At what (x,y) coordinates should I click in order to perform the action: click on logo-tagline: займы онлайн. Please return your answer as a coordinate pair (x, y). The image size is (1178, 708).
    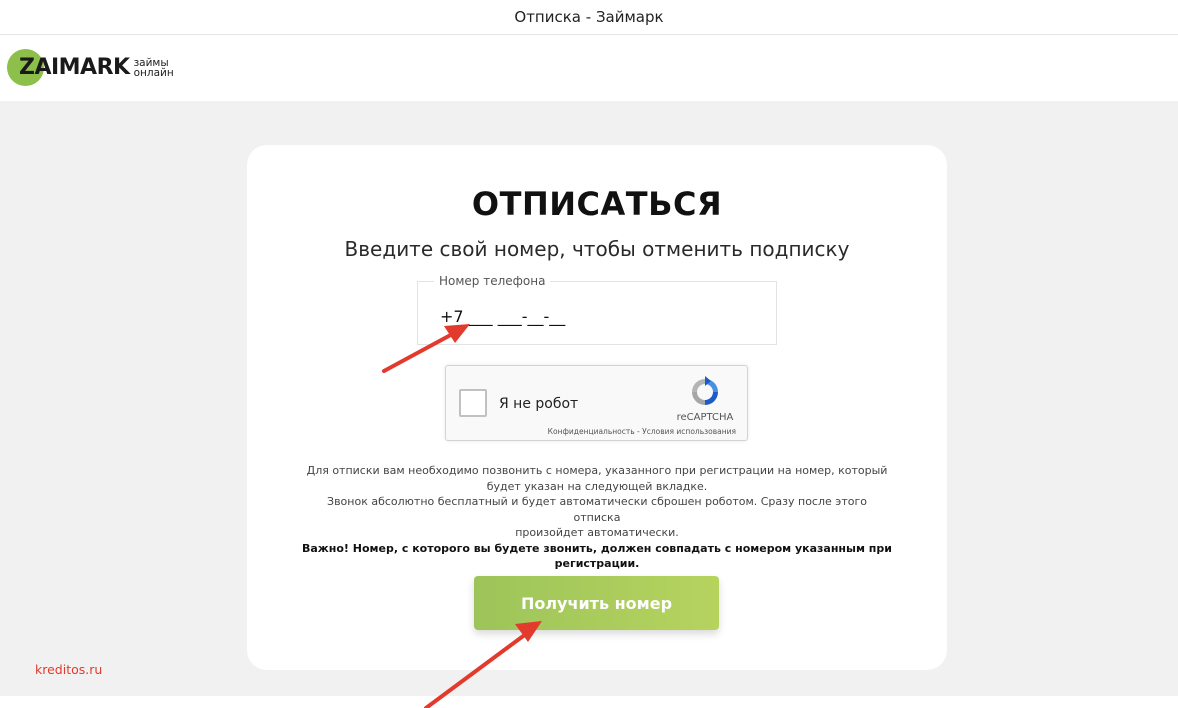
    Looking at the image, I should click on (153, 68).